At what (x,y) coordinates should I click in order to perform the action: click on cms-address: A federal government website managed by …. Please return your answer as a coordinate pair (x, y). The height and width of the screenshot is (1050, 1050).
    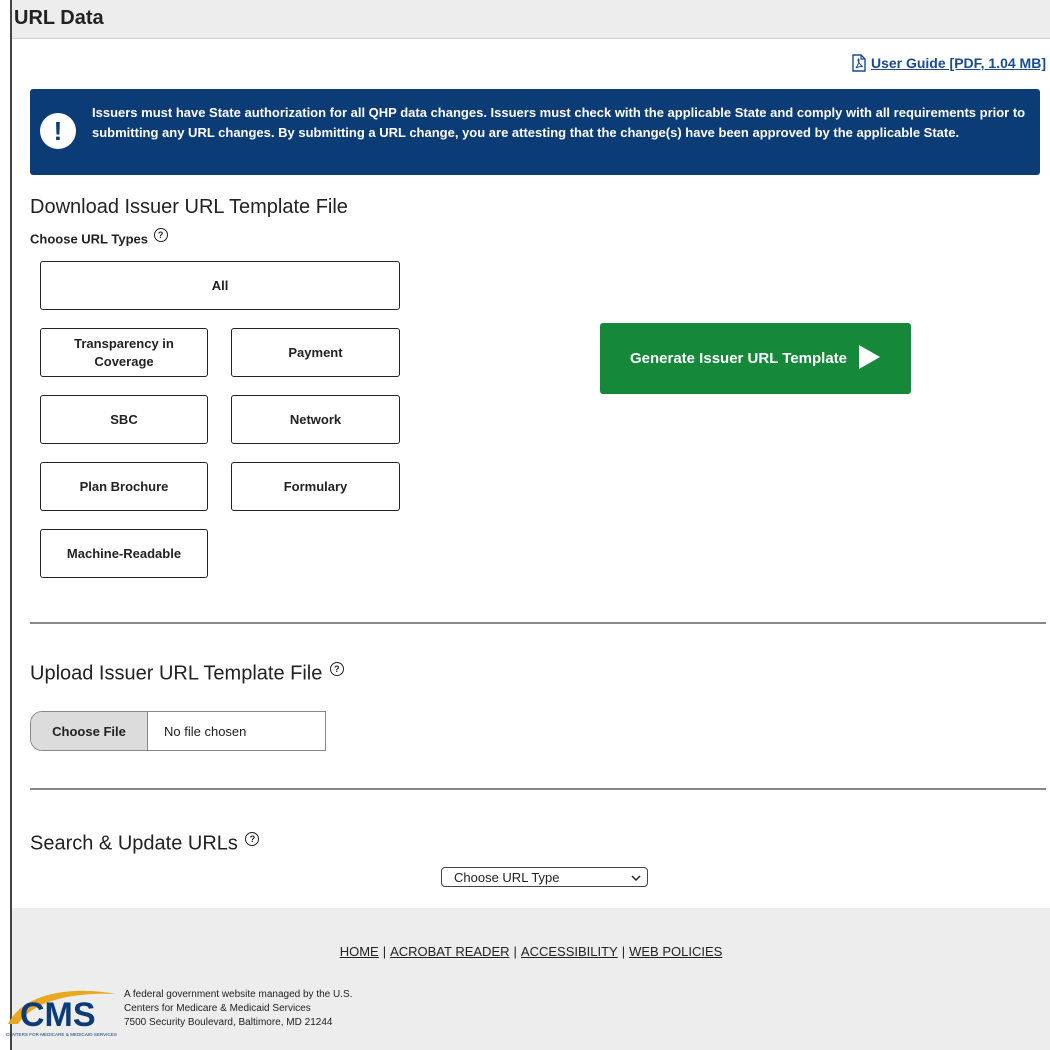
    Looking at the image, I should click on (238, 1009).